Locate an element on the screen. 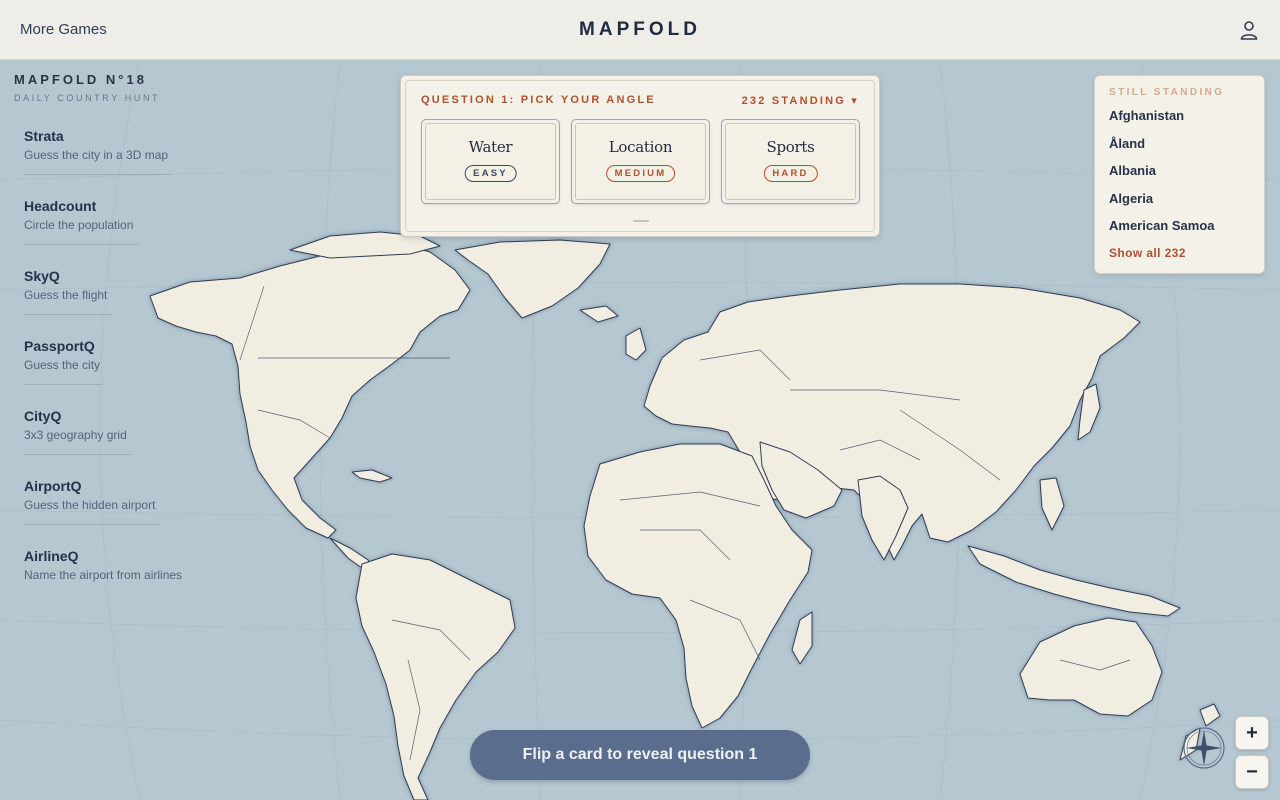 This screenshot has height=800, width=1280. zoom-out-button: − is located at coordinates (1252, 772).